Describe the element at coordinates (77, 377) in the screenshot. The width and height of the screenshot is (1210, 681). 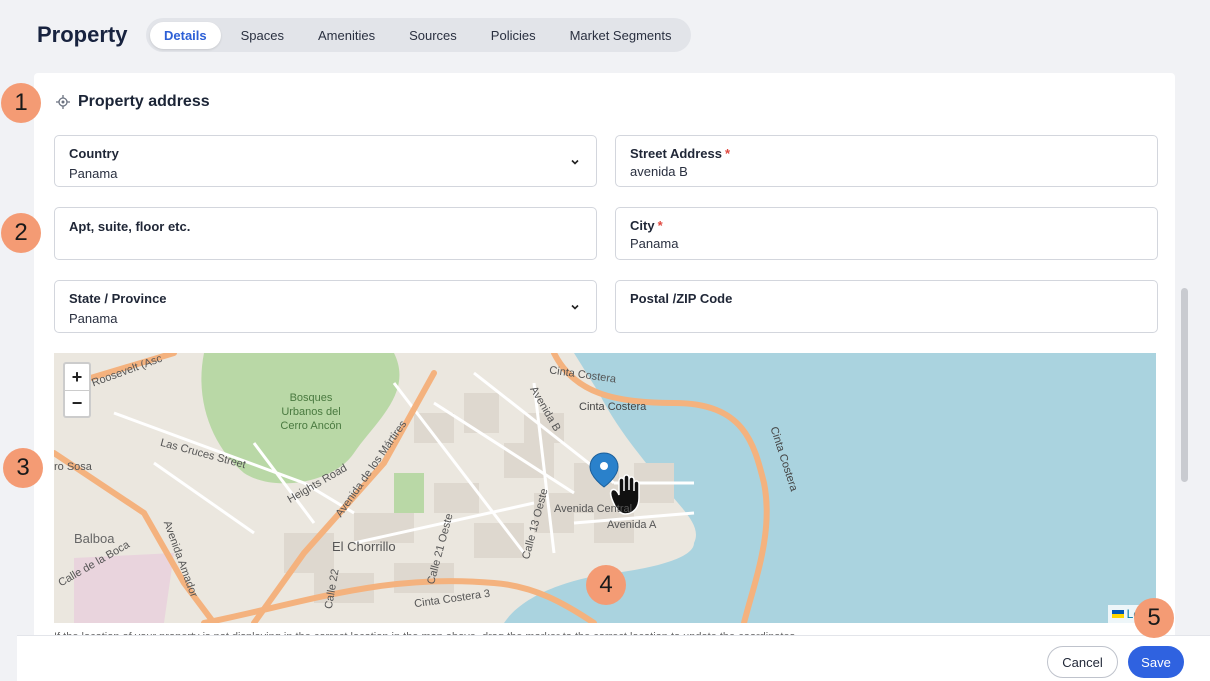
I see `zoom-in-button: +` at that location.